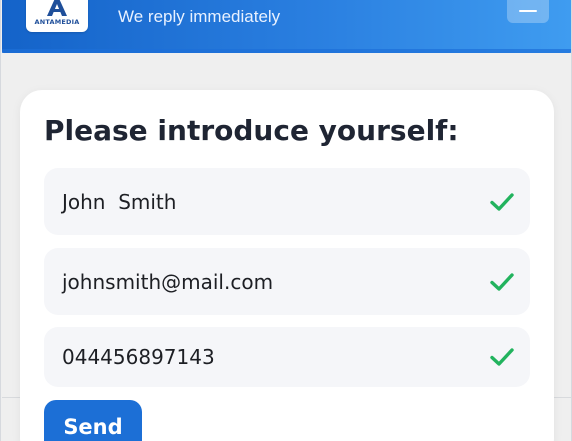  I want to click on phone-field: 044456897143, so click(287, 357).